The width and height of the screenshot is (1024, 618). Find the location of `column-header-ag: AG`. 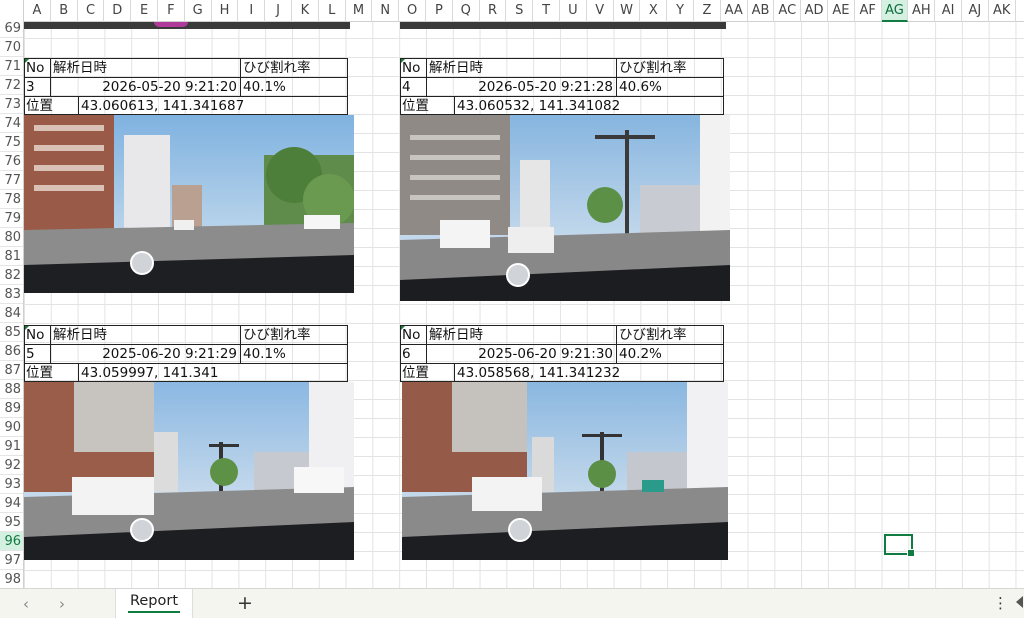

column-header-ag: AG is located at coordinates (895, 11).